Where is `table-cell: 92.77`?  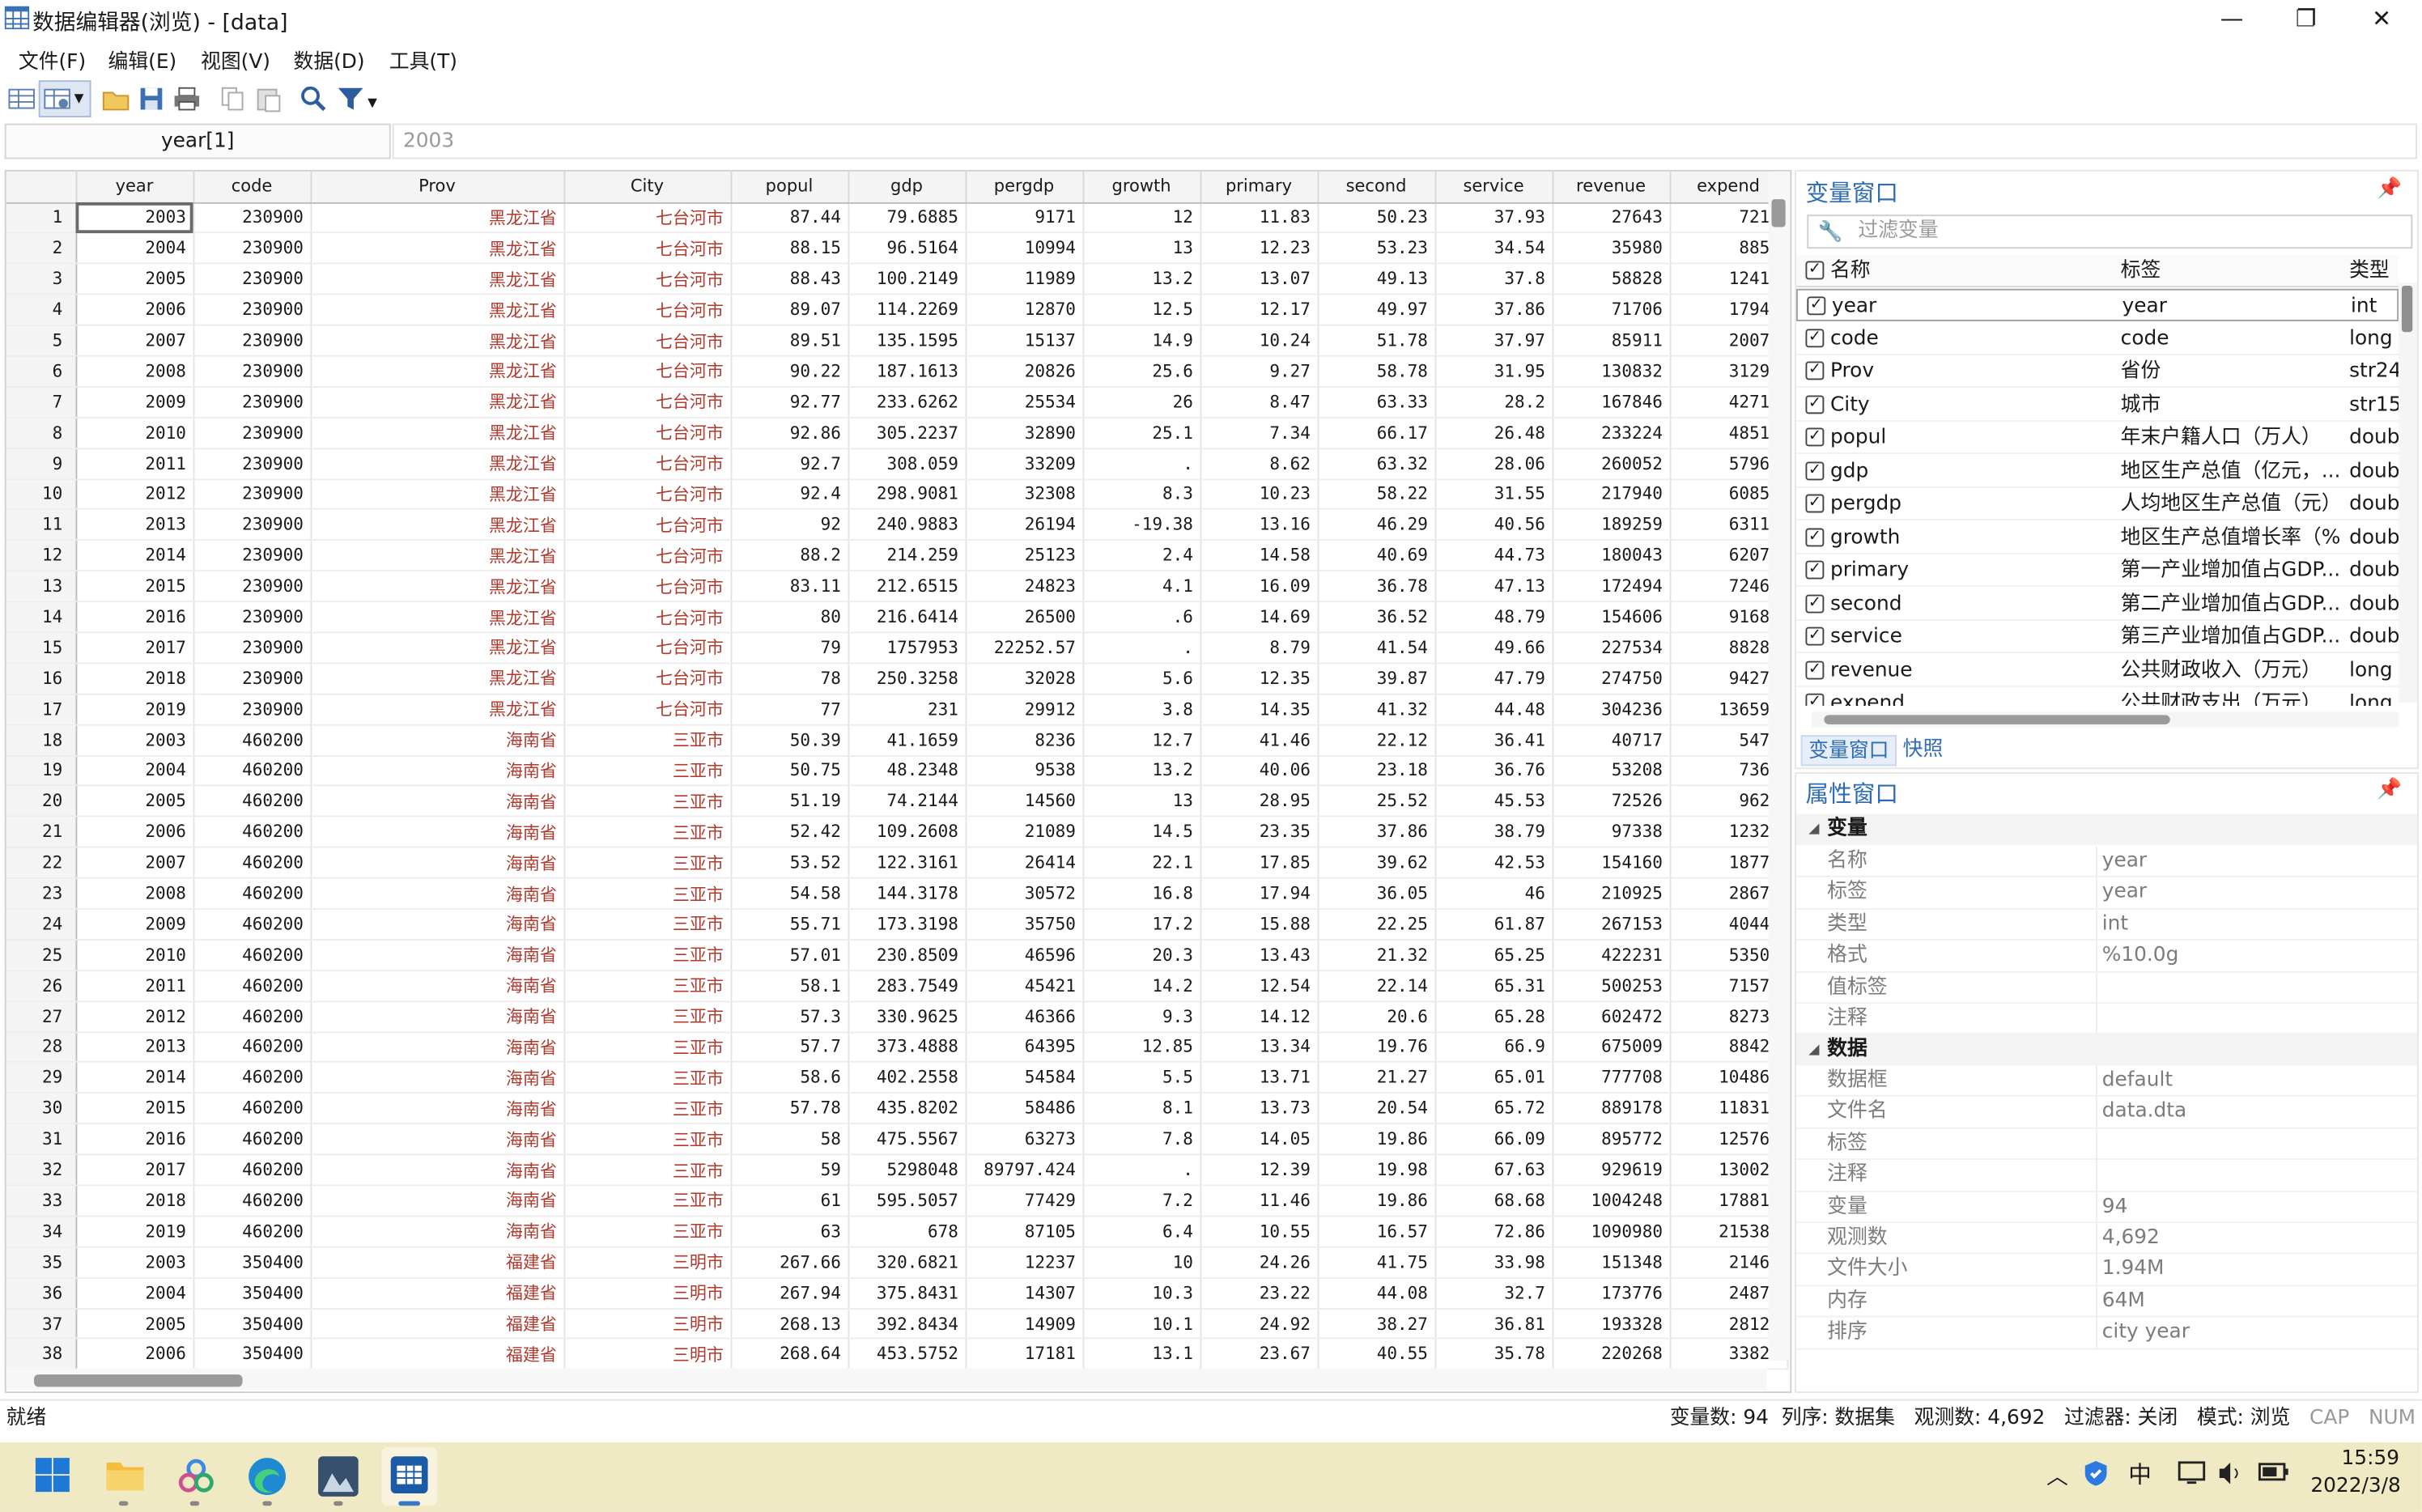 table-cell: 92.77 is located at coordinates (789, 402).